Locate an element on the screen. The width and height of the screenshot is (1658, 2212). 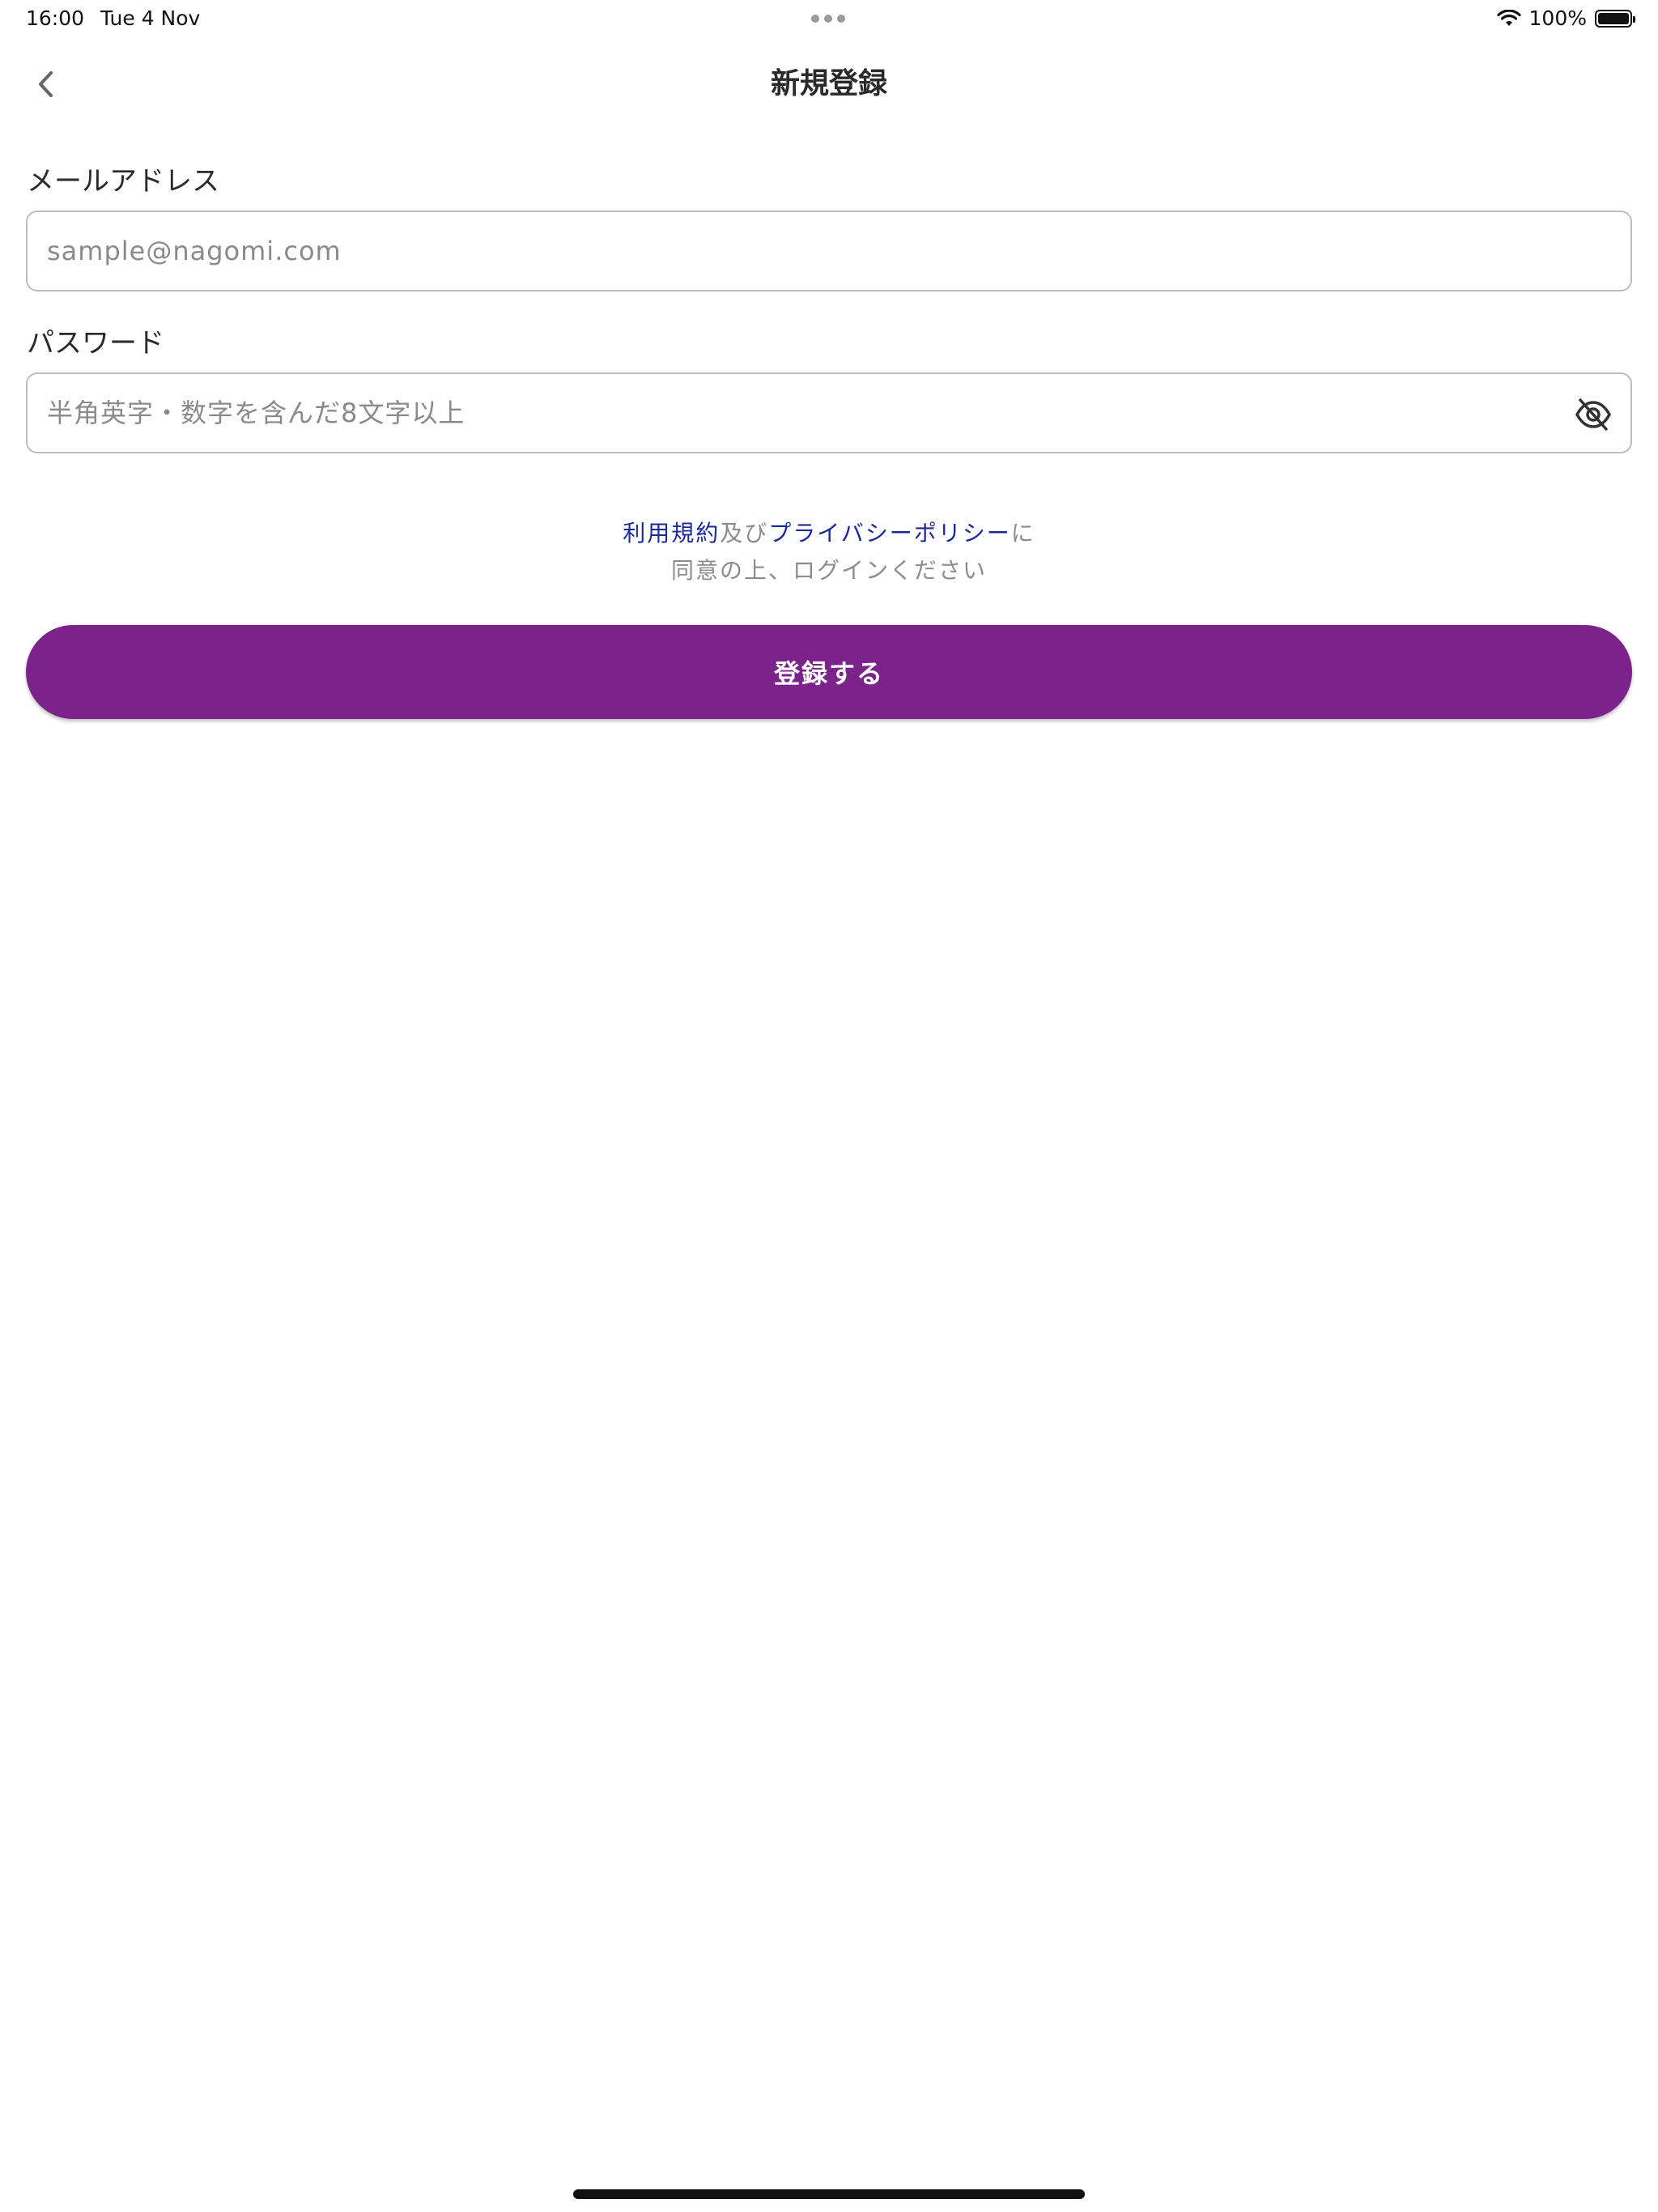
terms-line-1: 利用規約及びプライバシーポリシーに is located at coordinates (829, 534).